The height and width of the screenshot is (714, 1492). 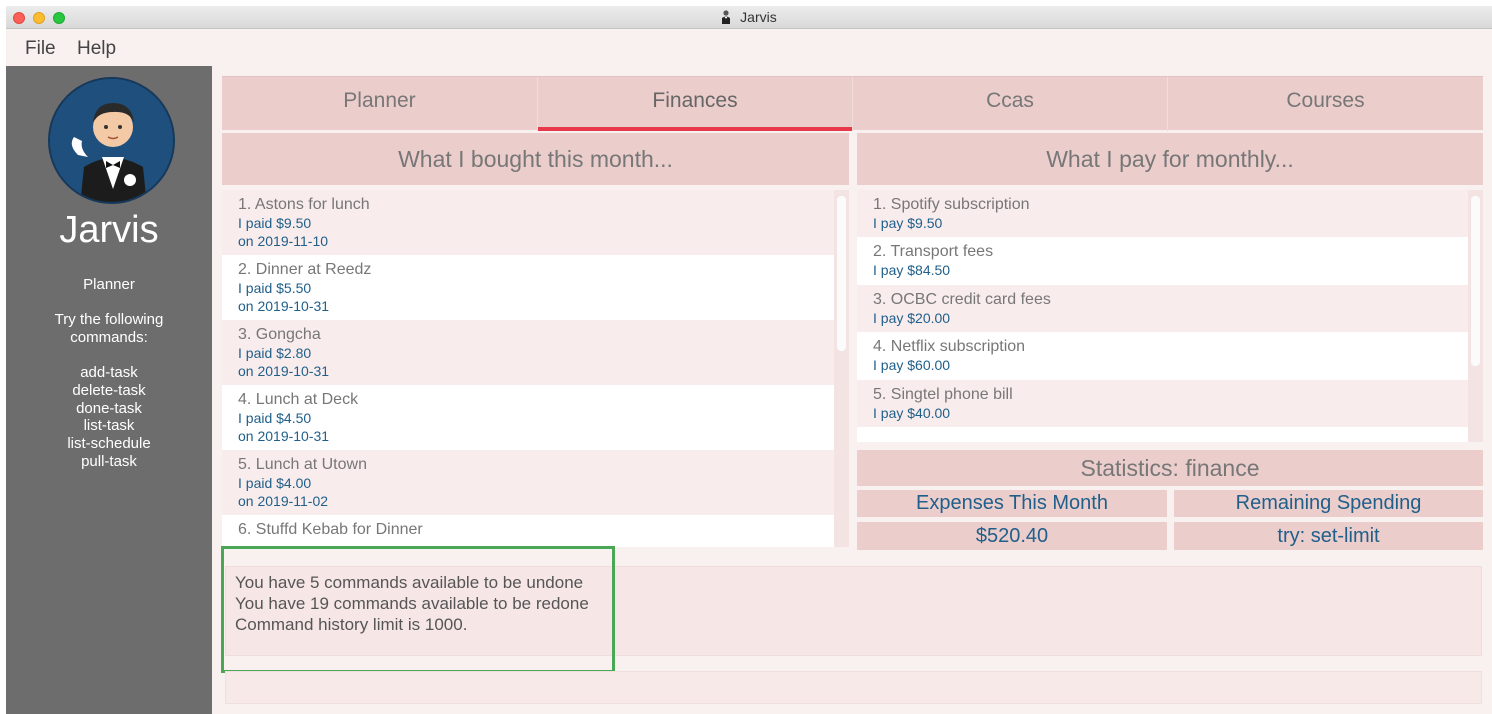 What do you see at coordinates (912, 413) in the screenshot?
I see `instalment-pay: I pay $40.00` at bounding box center [912, 413].